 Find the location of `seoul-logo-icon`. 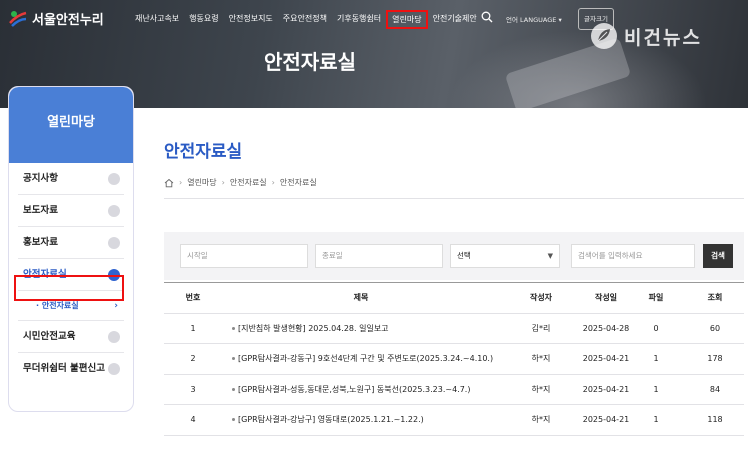

seoul-logo-icon is located at coordinates (18, 19).